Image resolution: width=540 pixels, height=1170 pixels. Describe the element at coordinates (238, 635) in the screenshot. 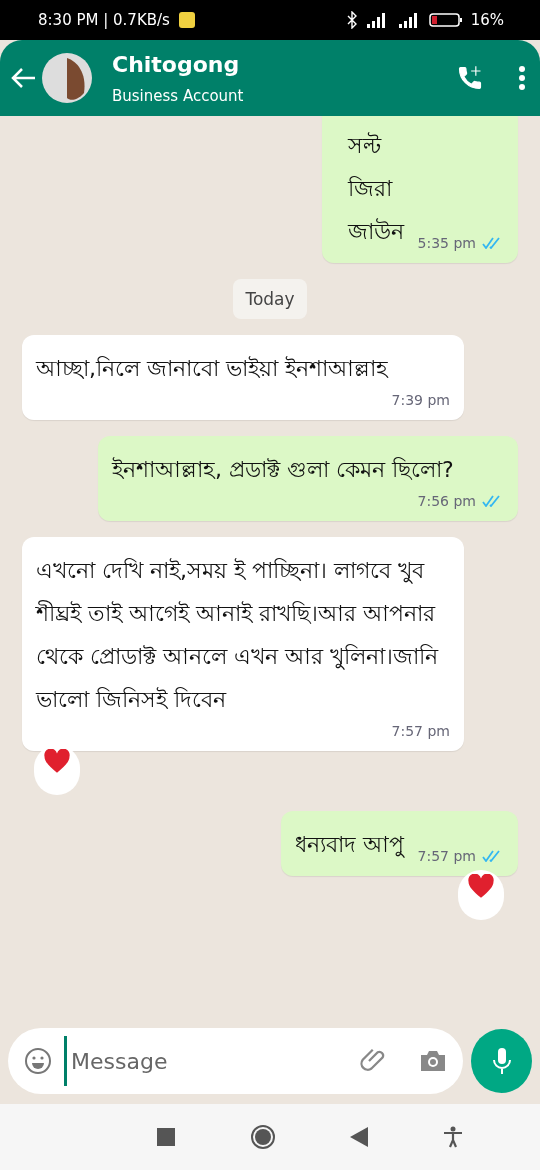

I see `message-text: এখনো দেখি নাই,সময় ই পাচ্ছিনা। লাগবে খুব শীঘ্রই তাই আগেই আনাই রাখছি।আর আপনার থেকে প্রোডাক্ট আনলে এখন আর খুলিনা।জানি ভালো জিনিসই দিবেন` at that location.